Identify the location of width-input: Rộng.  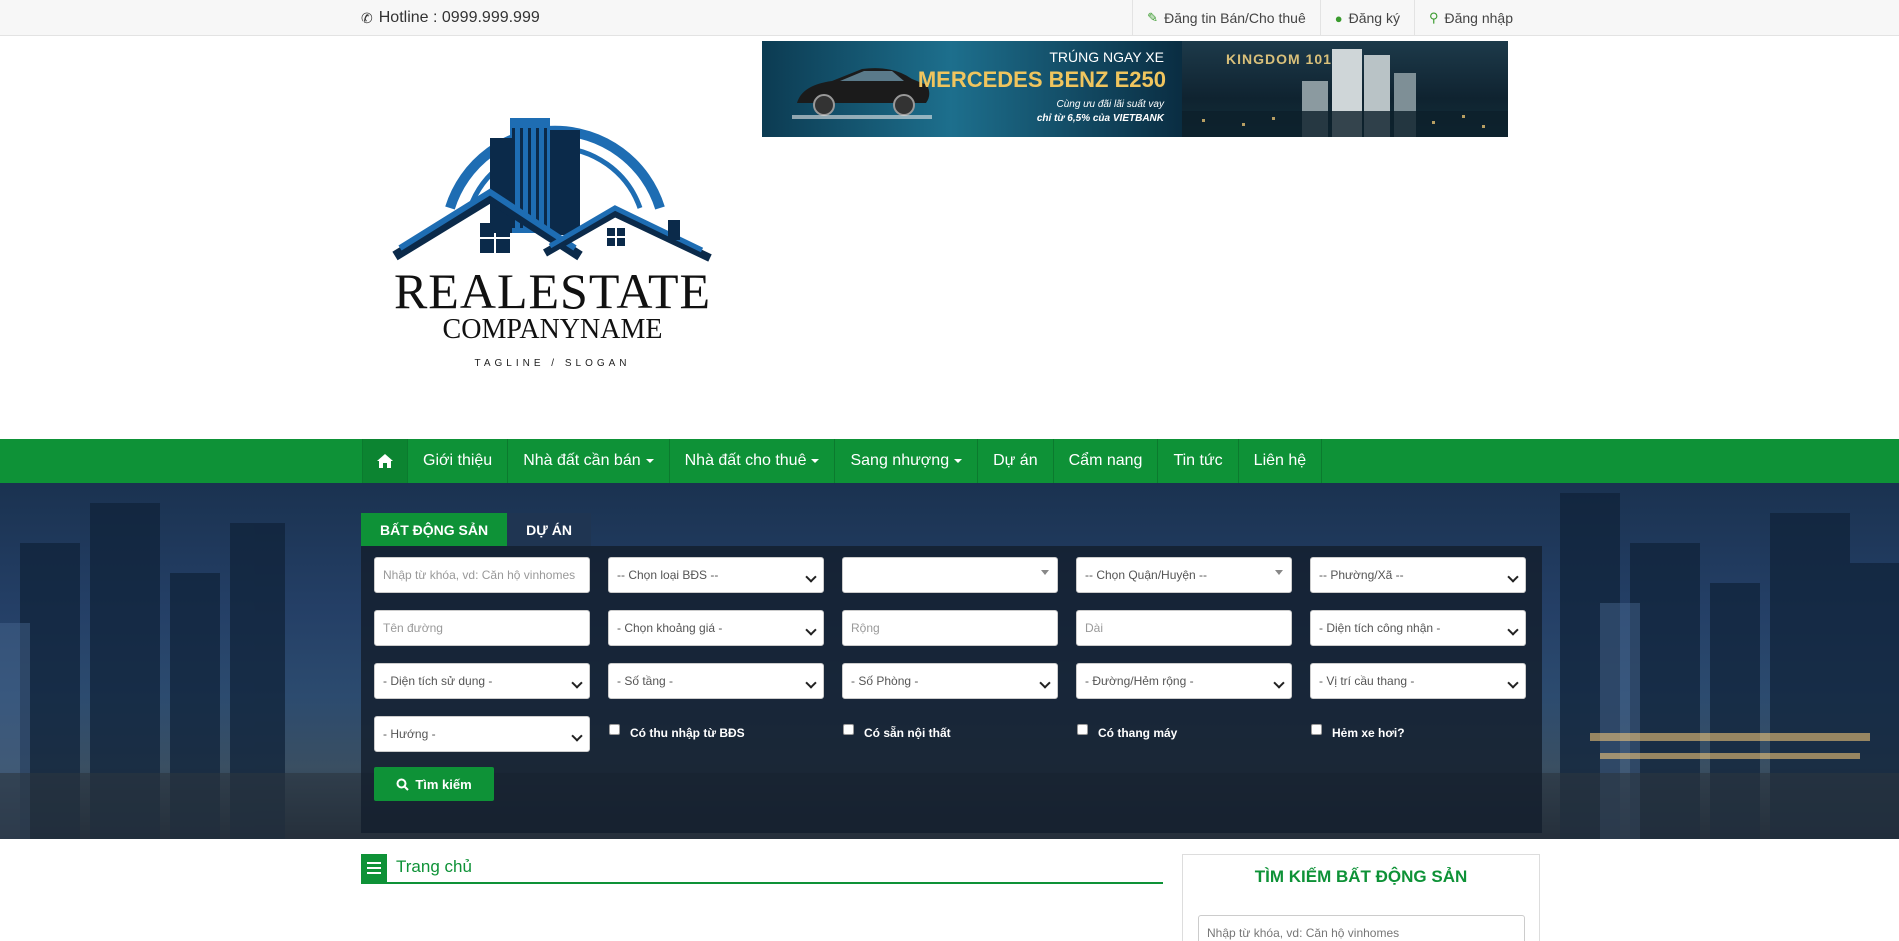
(950, 628).